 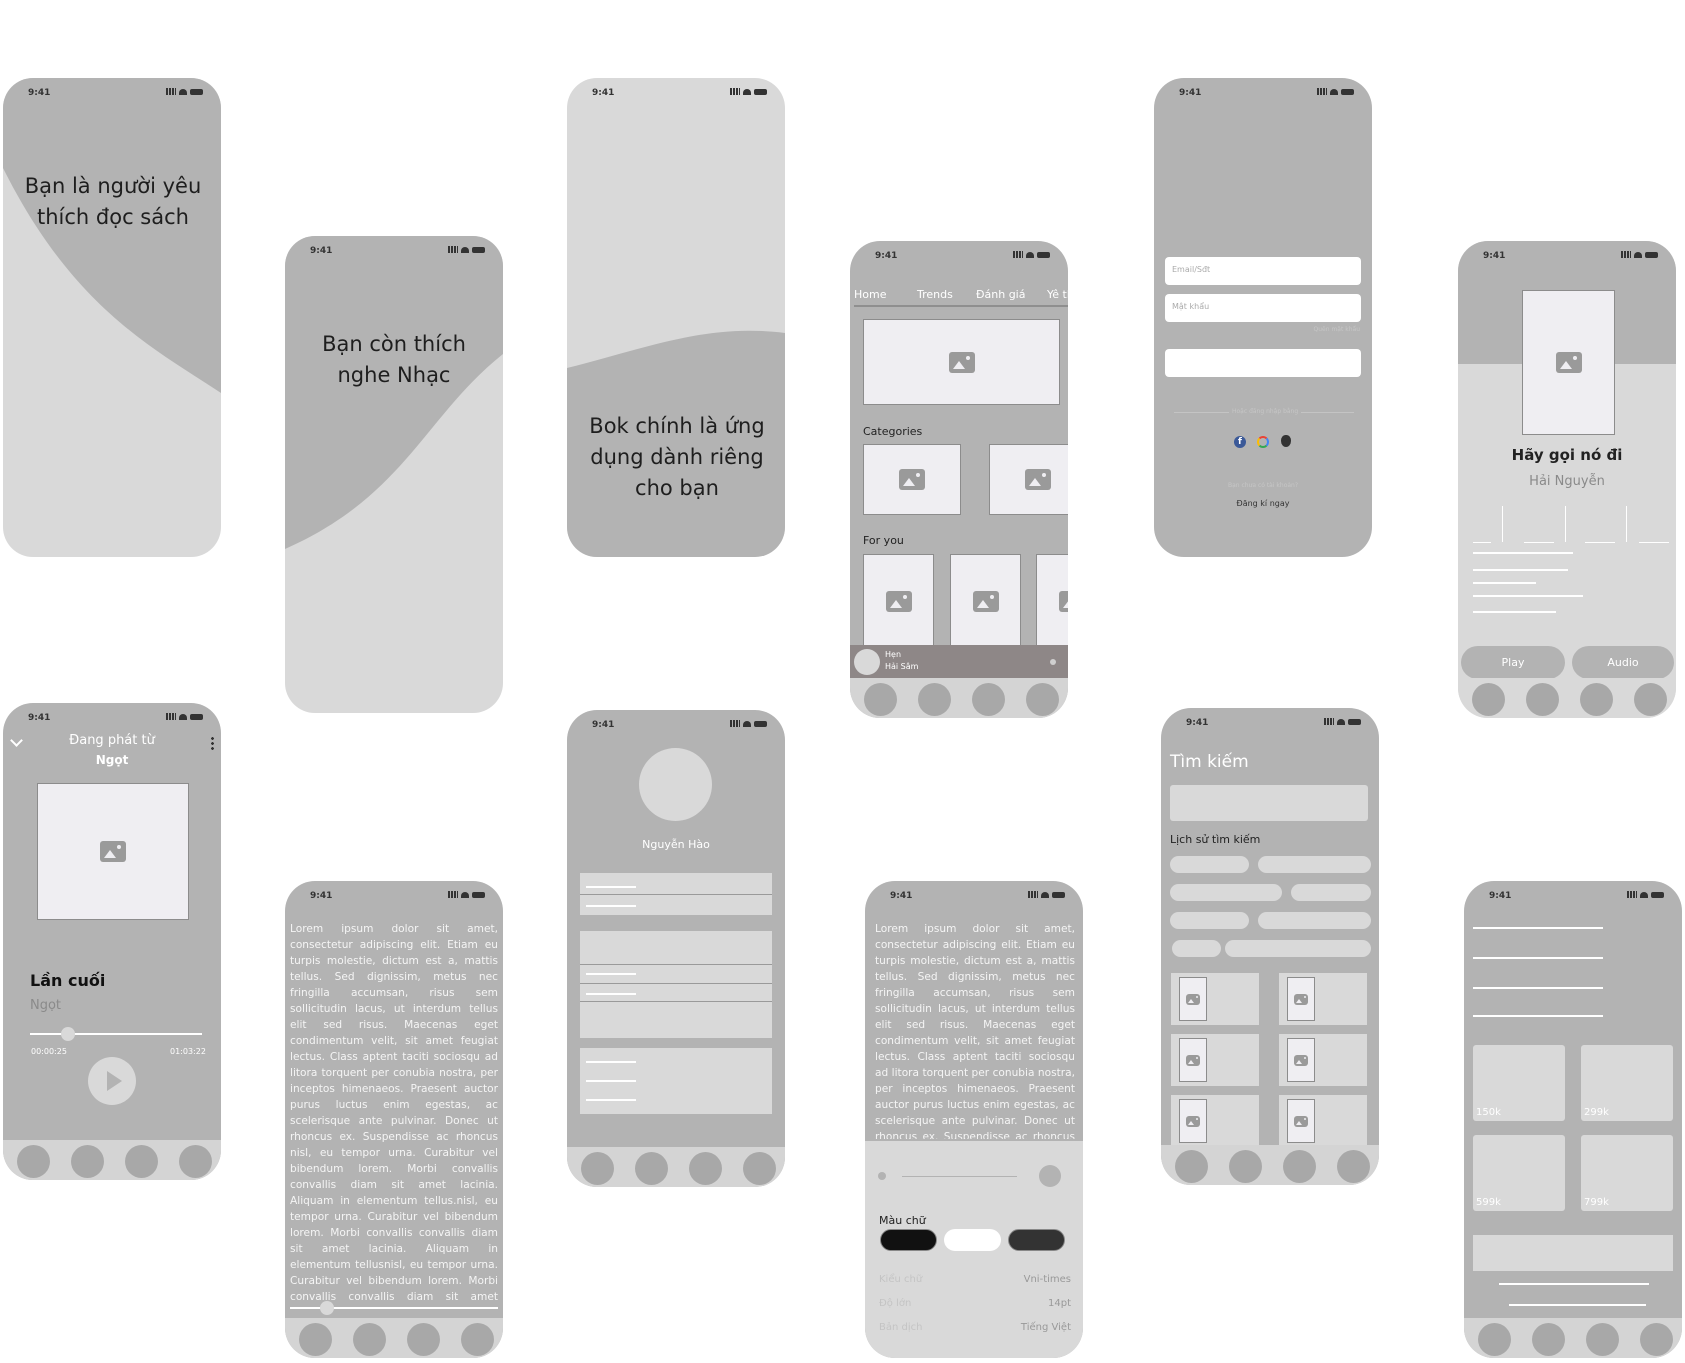 I want to click on color-swatch-black, so click(x=908, y=1240).